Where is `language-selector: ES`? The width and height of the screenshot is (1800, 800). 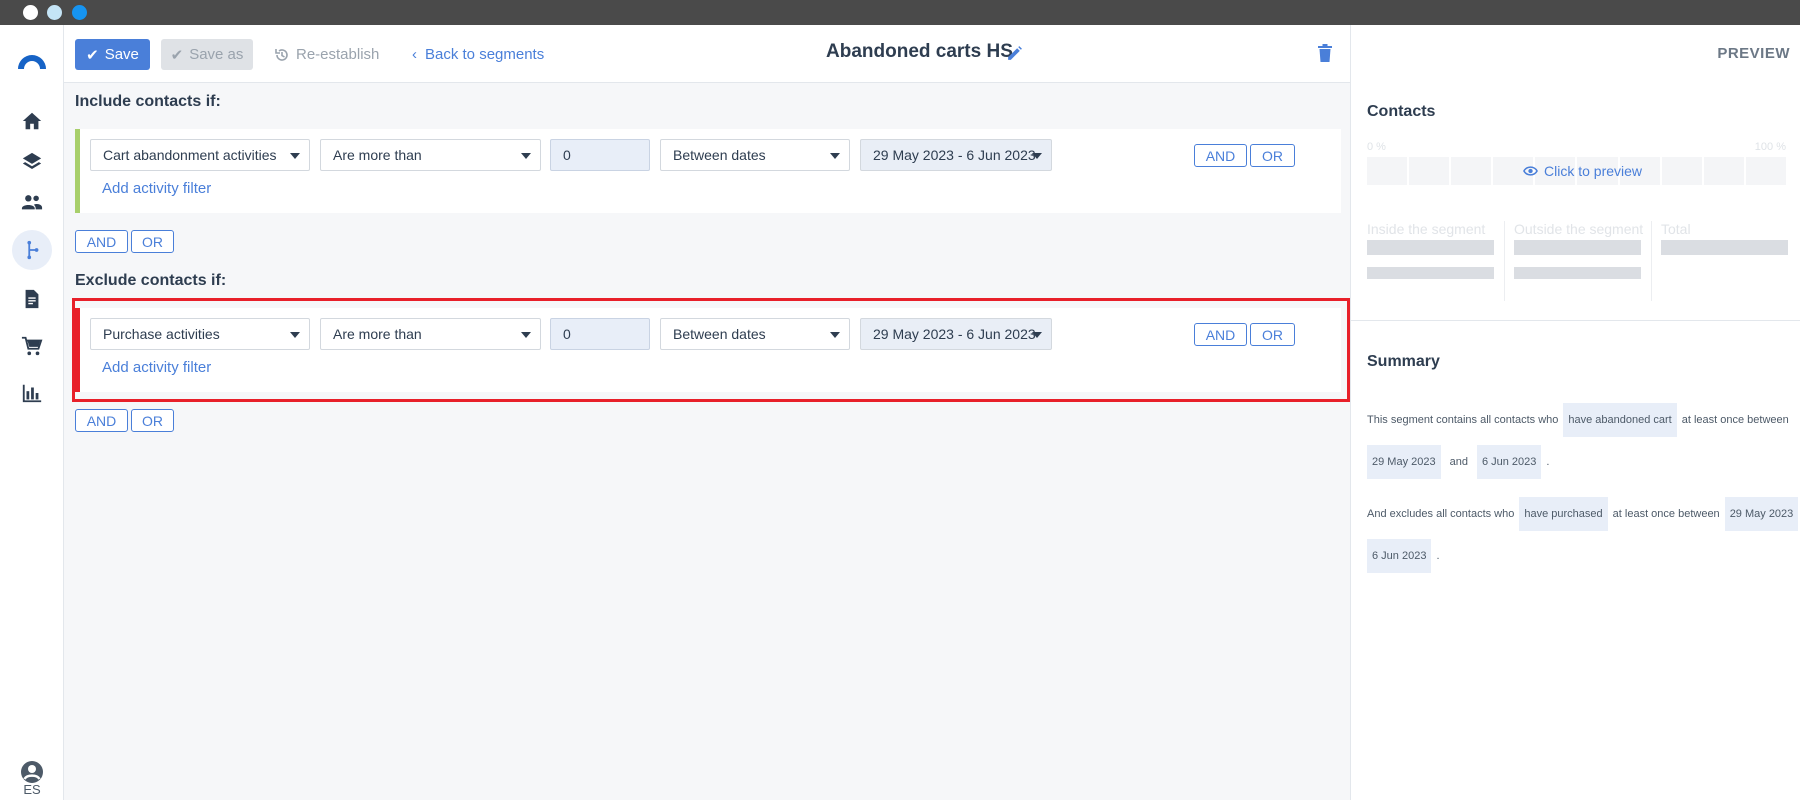 language-selector: ES is located at coordinates (32, 789).